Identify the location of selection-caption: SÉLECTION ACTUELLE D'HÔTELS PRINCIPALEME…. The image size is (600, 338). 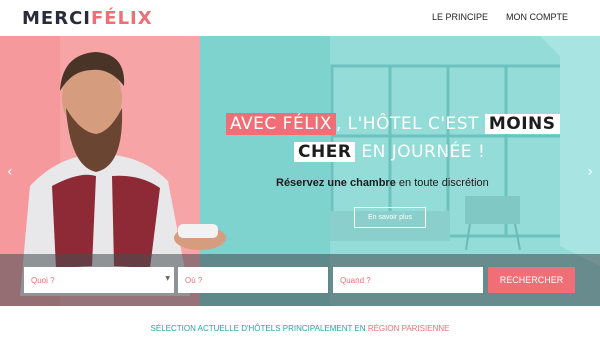
(300, 328).